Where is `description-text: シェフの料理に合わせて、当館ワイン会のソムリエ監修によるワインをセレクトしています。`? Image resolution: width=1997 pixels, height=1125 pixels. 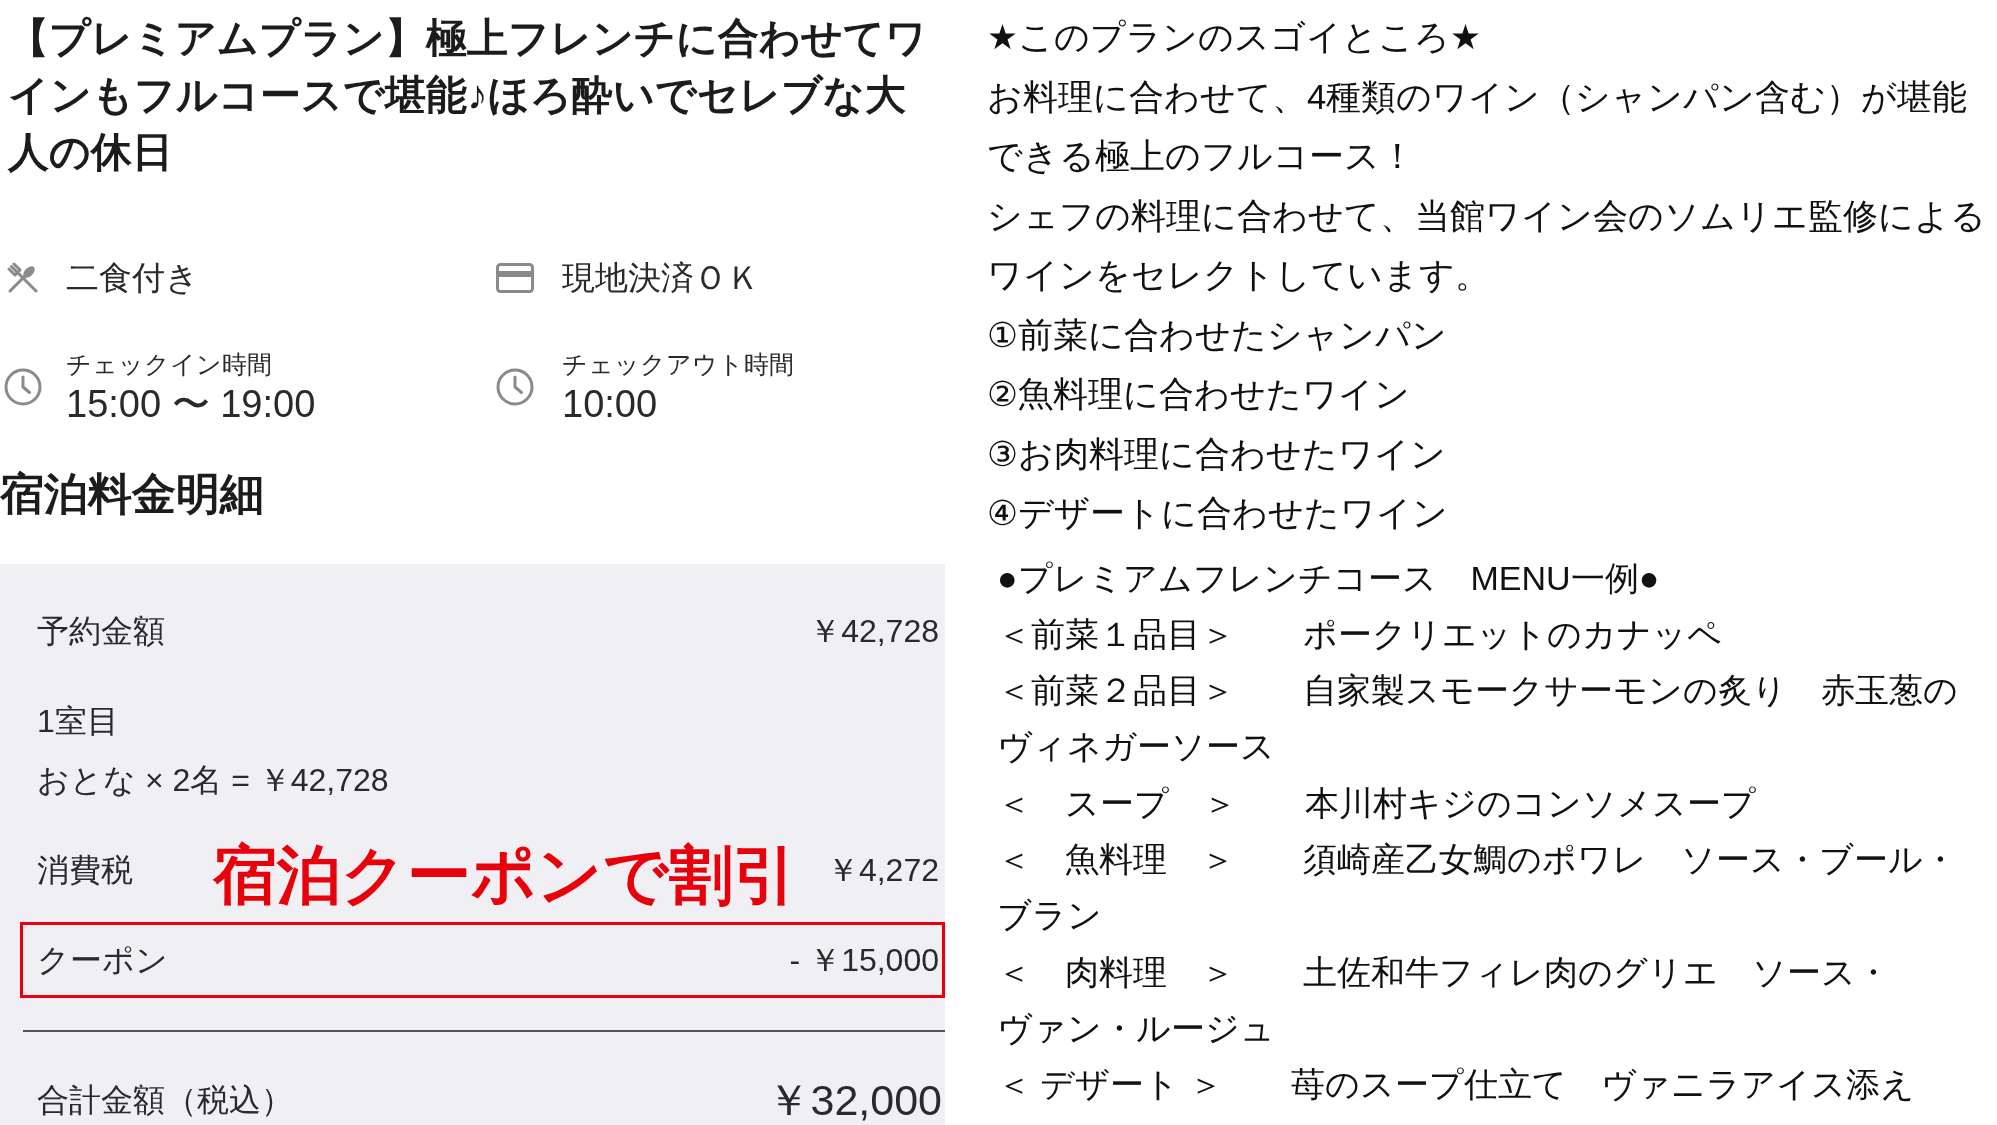
description-text: シェフの料理に合わせて、当館ワイン会のソムリエ監修によるワインをセレクトしています。 is located at coordinates (1487, 245).